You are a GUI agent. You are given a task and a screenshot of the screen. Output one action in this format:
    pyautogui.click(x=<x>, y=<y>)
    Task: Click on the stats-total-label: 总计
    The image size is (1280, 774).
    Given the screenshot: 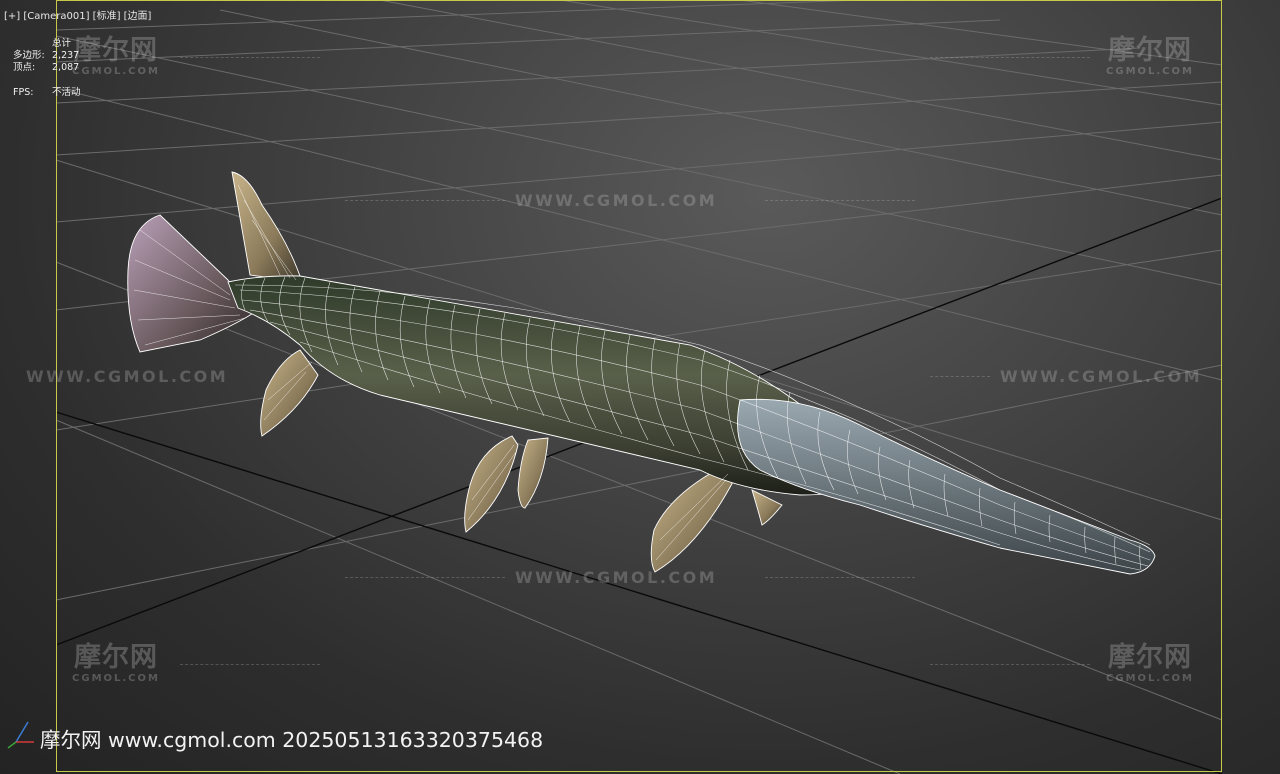 What is the action you would take?
    pyautogui.click(x=62, y=43)
    